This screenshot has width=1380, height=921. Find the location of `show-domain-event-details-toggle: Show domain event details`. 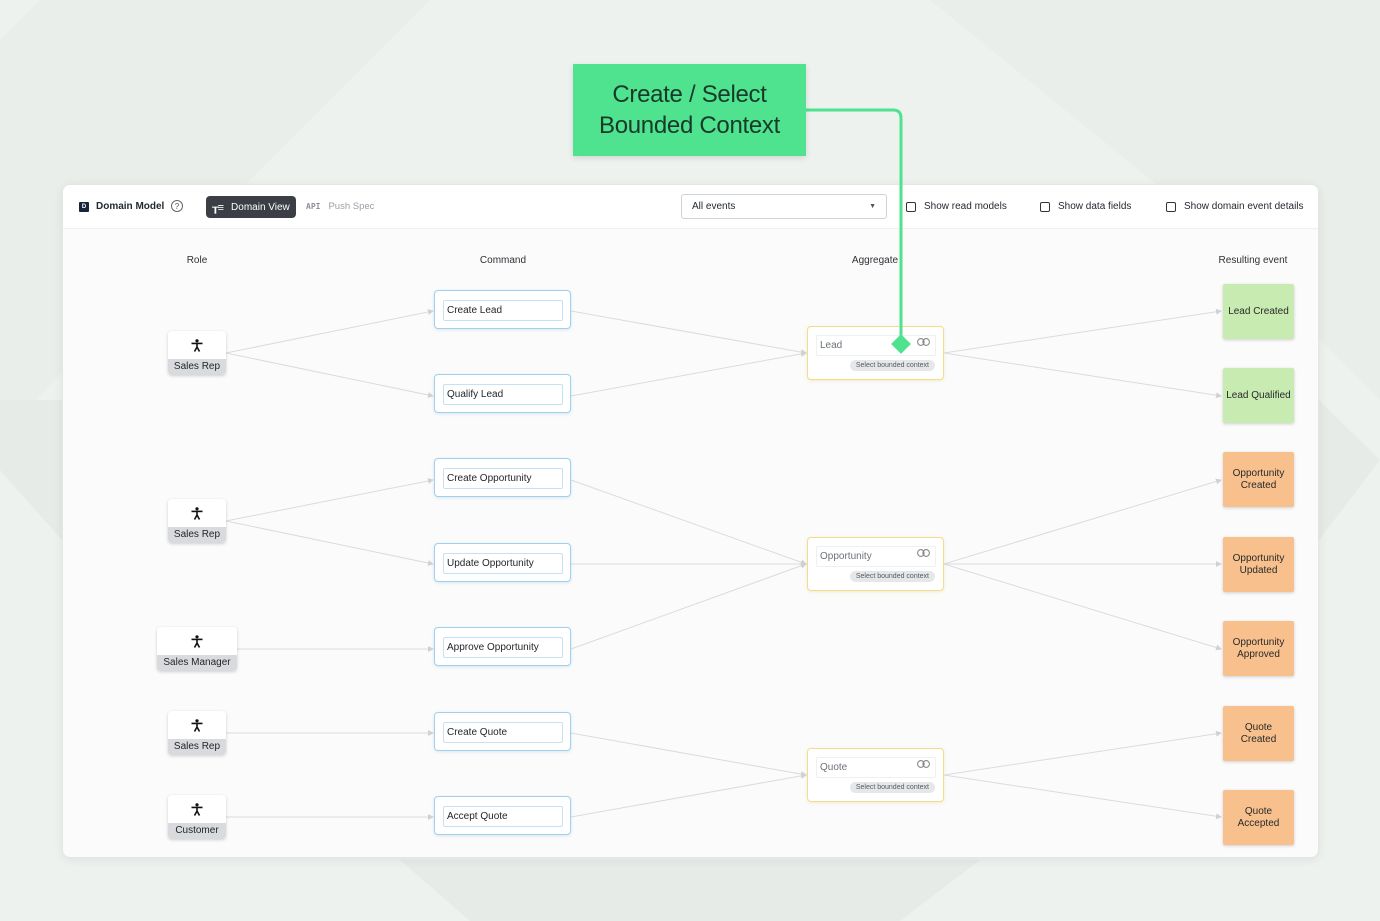

show-domain-event-details-toggle: Show domain event details is located at coordinates (1235, 206).